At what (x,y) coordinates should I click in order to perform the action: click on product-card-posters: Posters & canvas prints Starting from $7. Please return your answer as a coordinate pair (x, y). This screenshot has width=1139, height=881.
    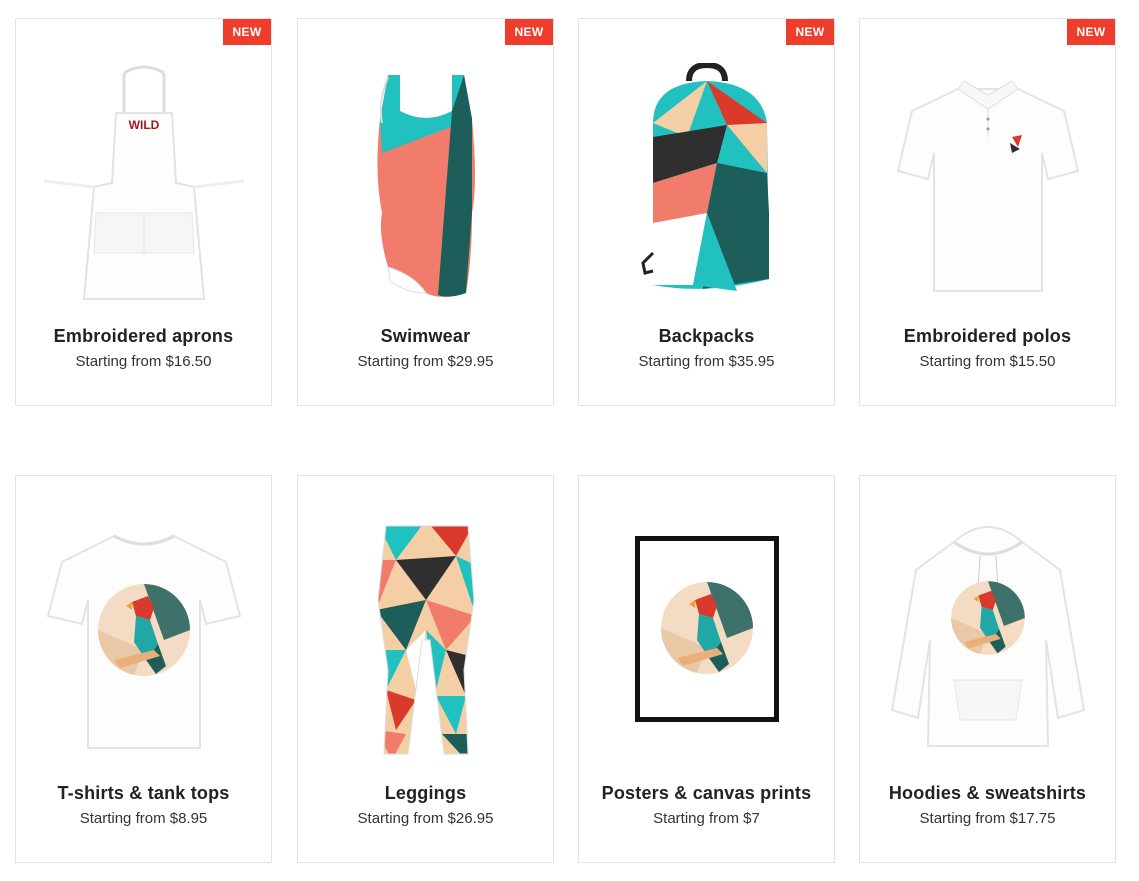
    Looking at the image, I should click on (706, 669).